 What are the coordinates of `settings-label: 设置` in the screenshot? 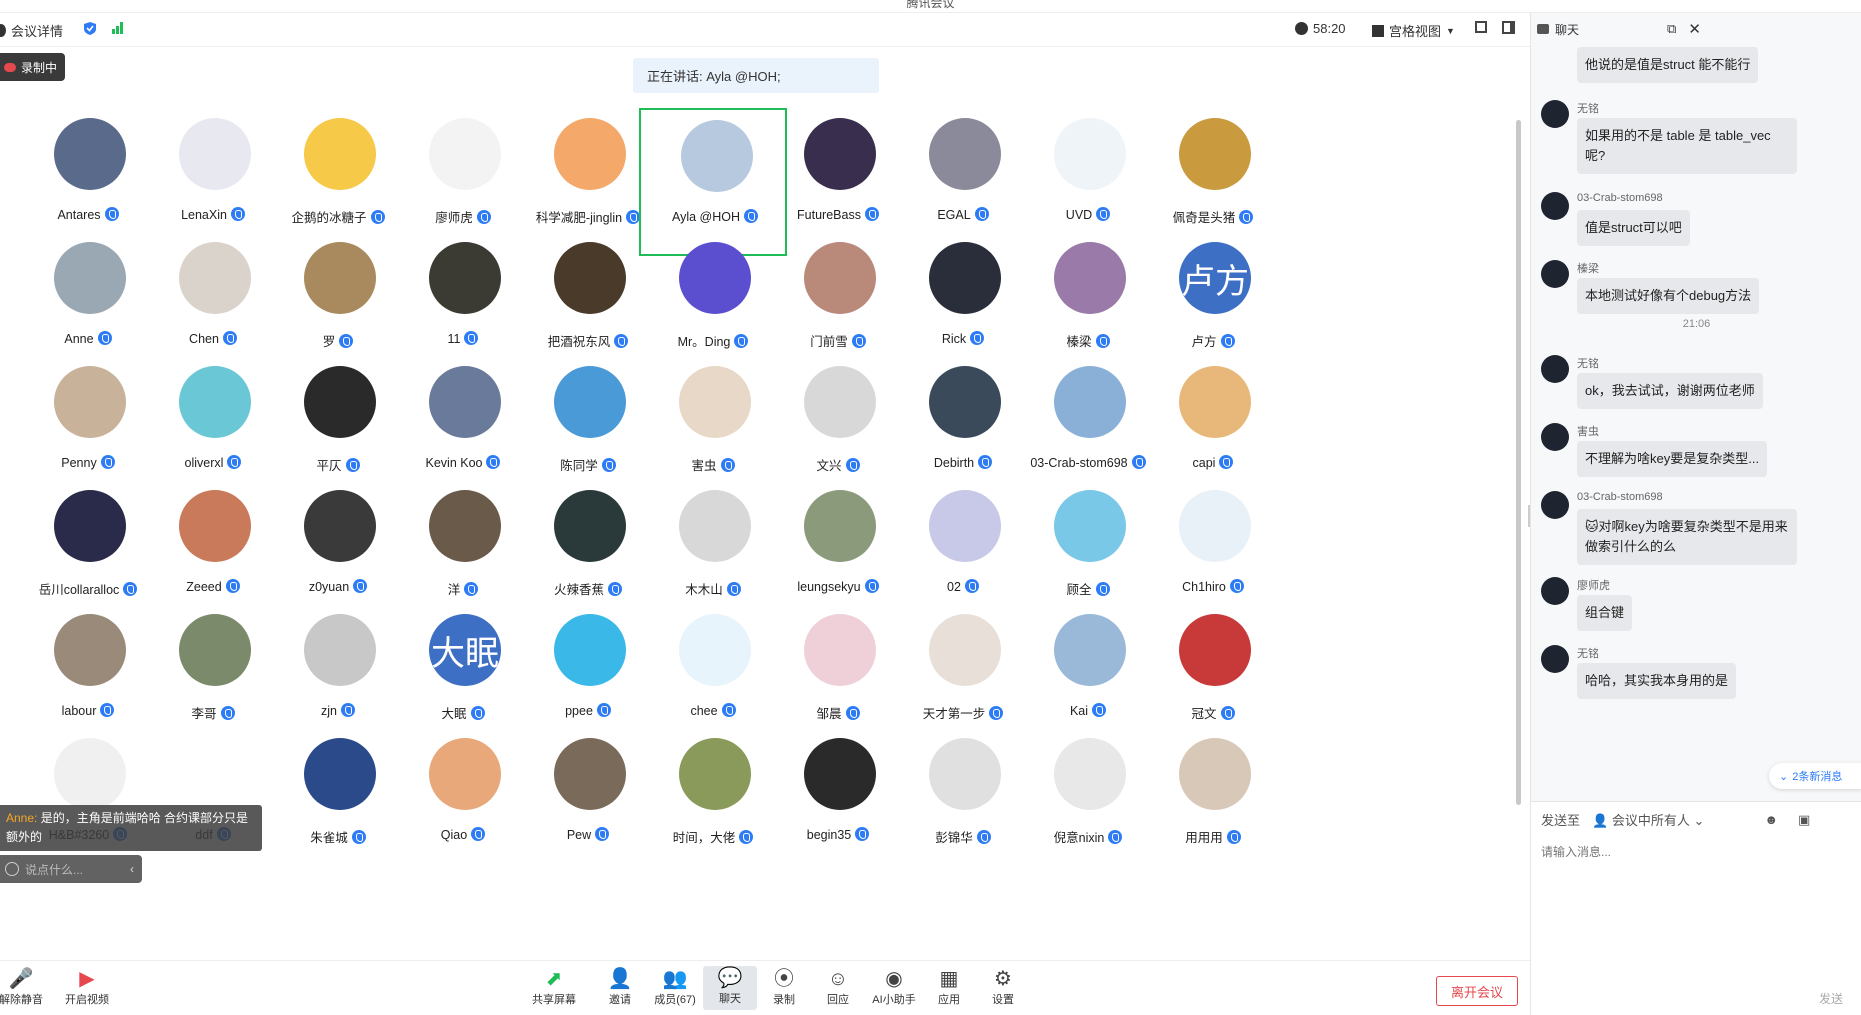 It's located at (1003, 1000).